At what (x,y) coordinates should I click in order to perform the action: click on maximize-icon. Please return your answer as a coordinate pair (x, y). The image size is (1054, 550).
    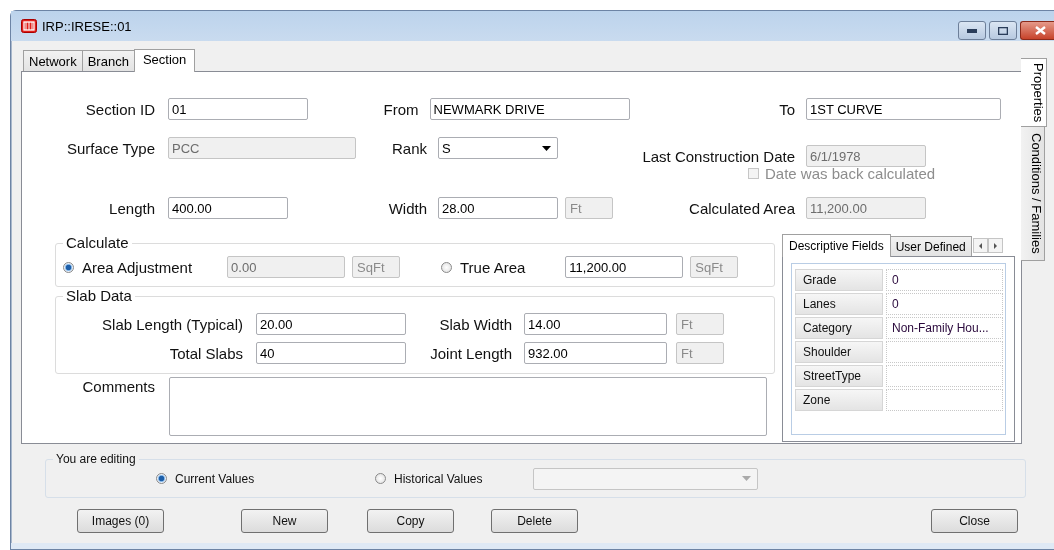
    Looking at the image, I should click on (1003, 30).